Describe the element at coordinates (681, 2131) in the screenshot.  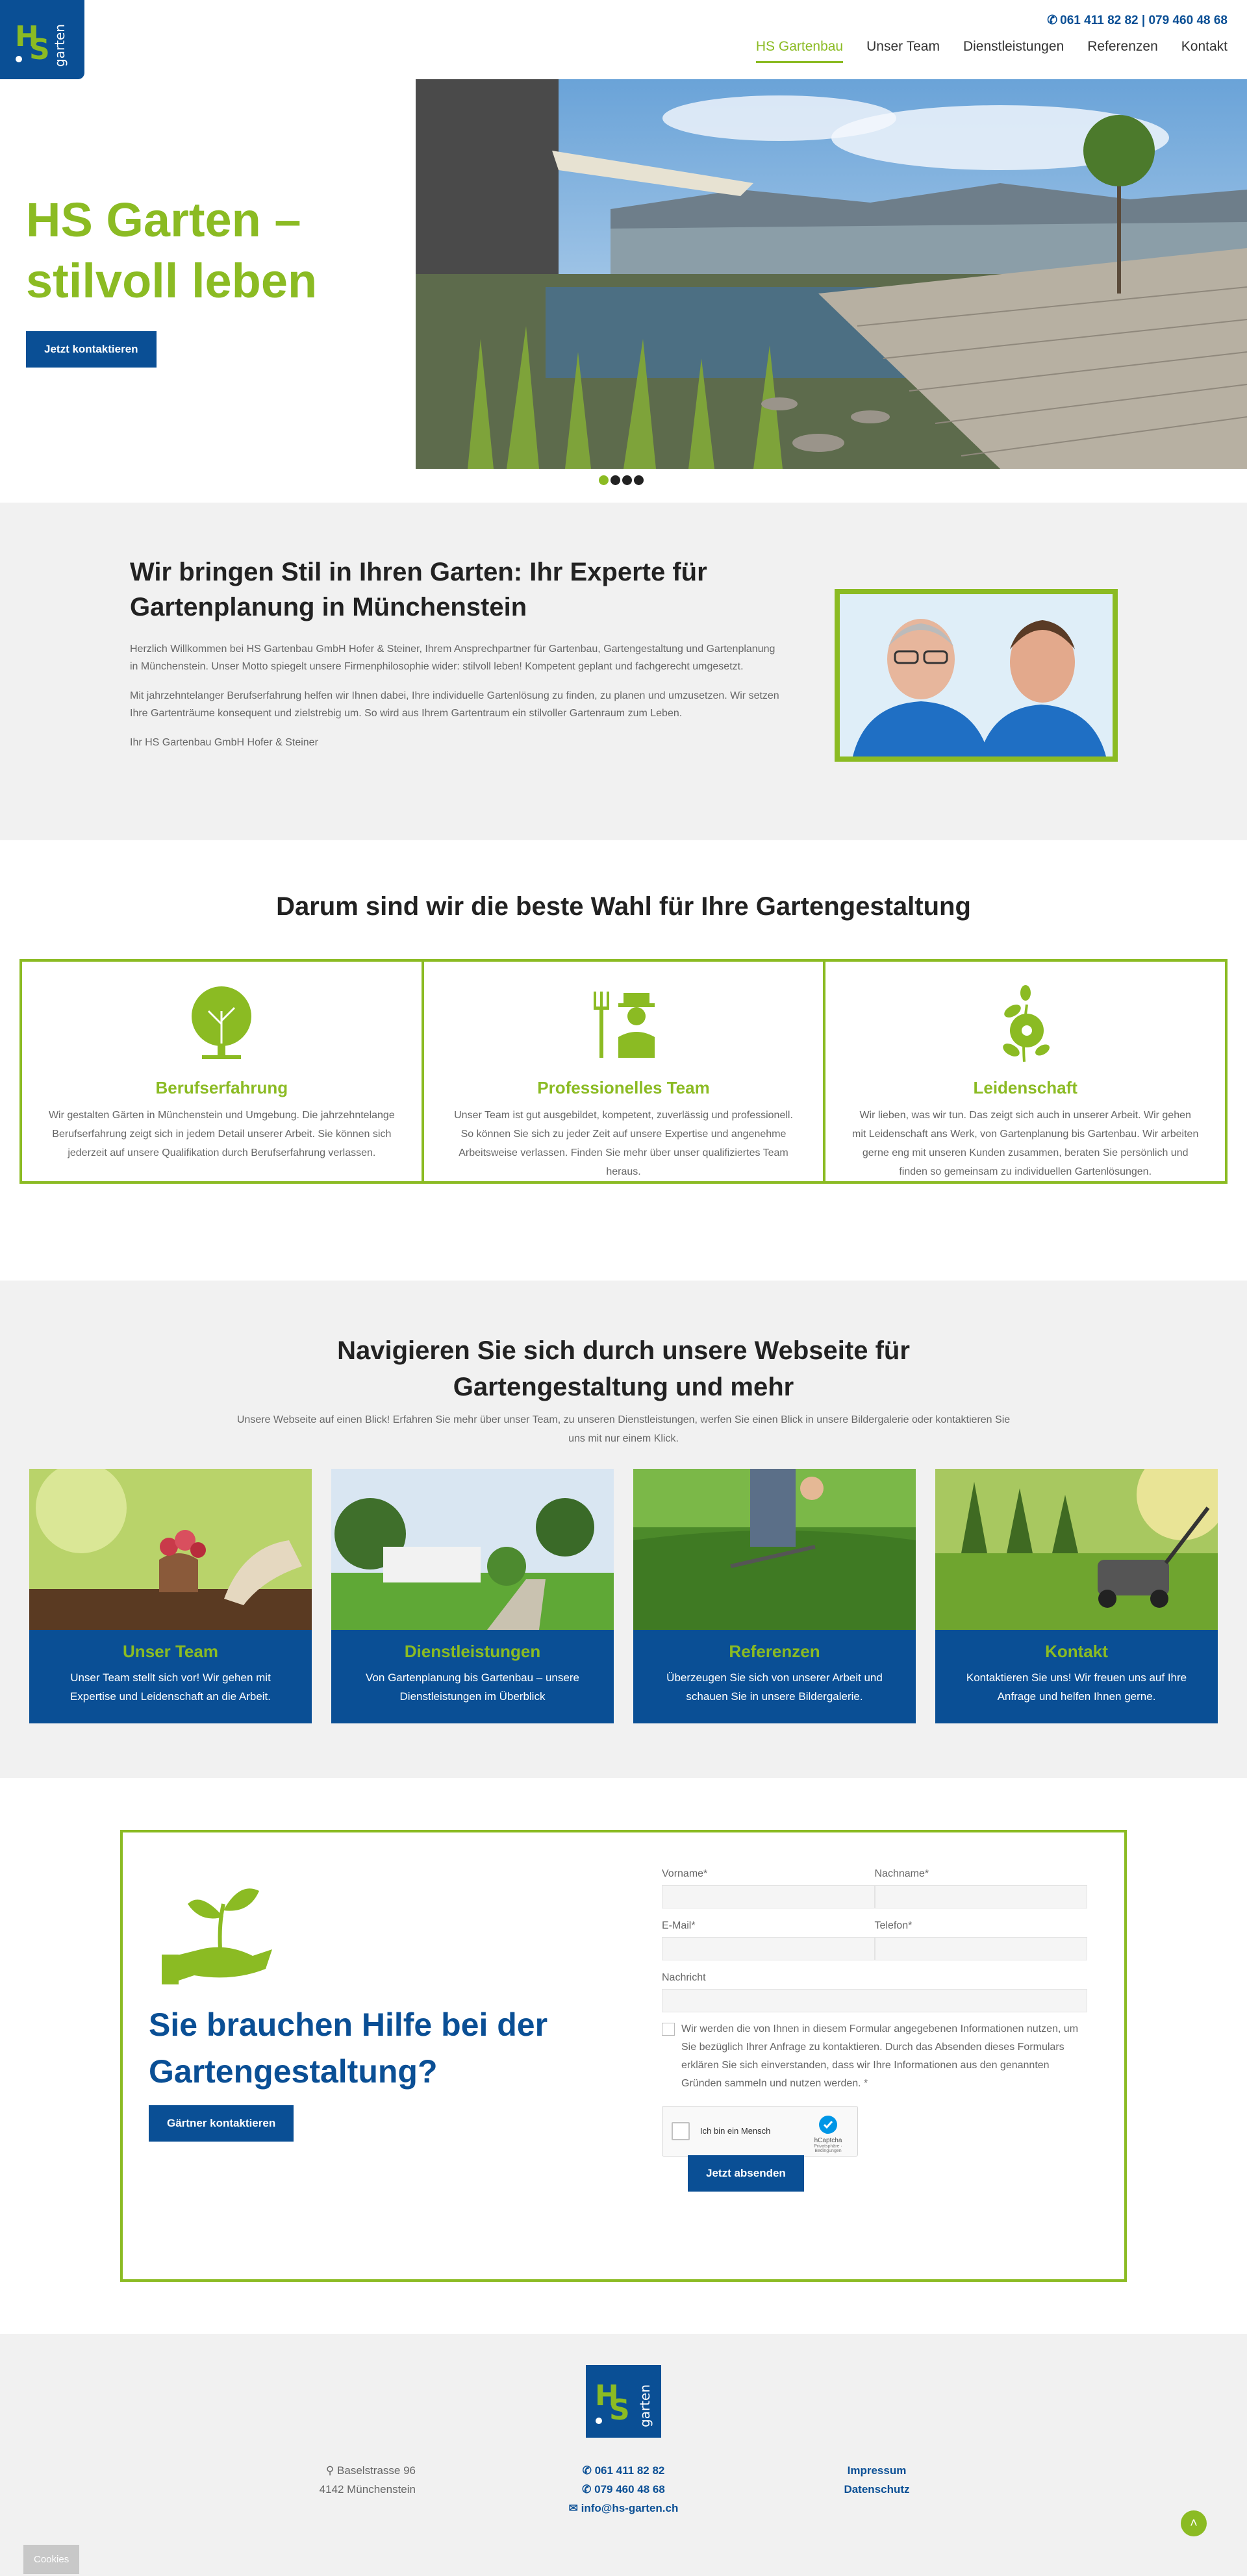
I see `captcha-checkbox` at that location.